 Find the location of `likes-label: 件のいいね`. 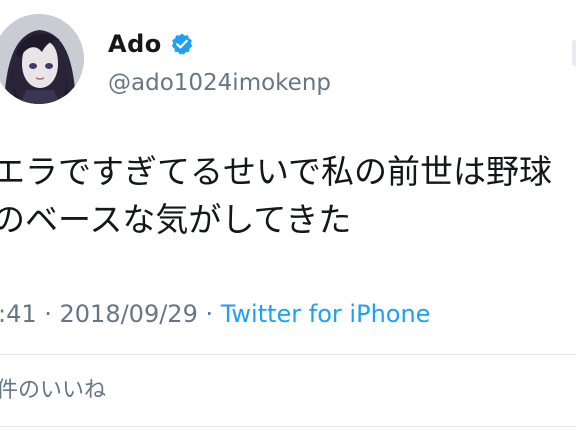

likes-label: 件のいいね is located at coordinates (53, 390).